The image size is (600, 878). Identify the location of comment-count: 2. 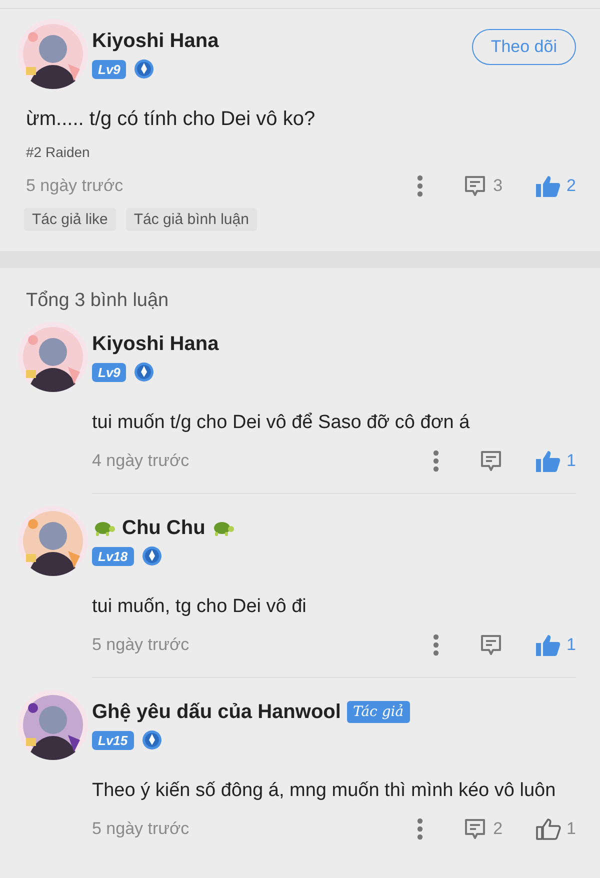
(498, 829).